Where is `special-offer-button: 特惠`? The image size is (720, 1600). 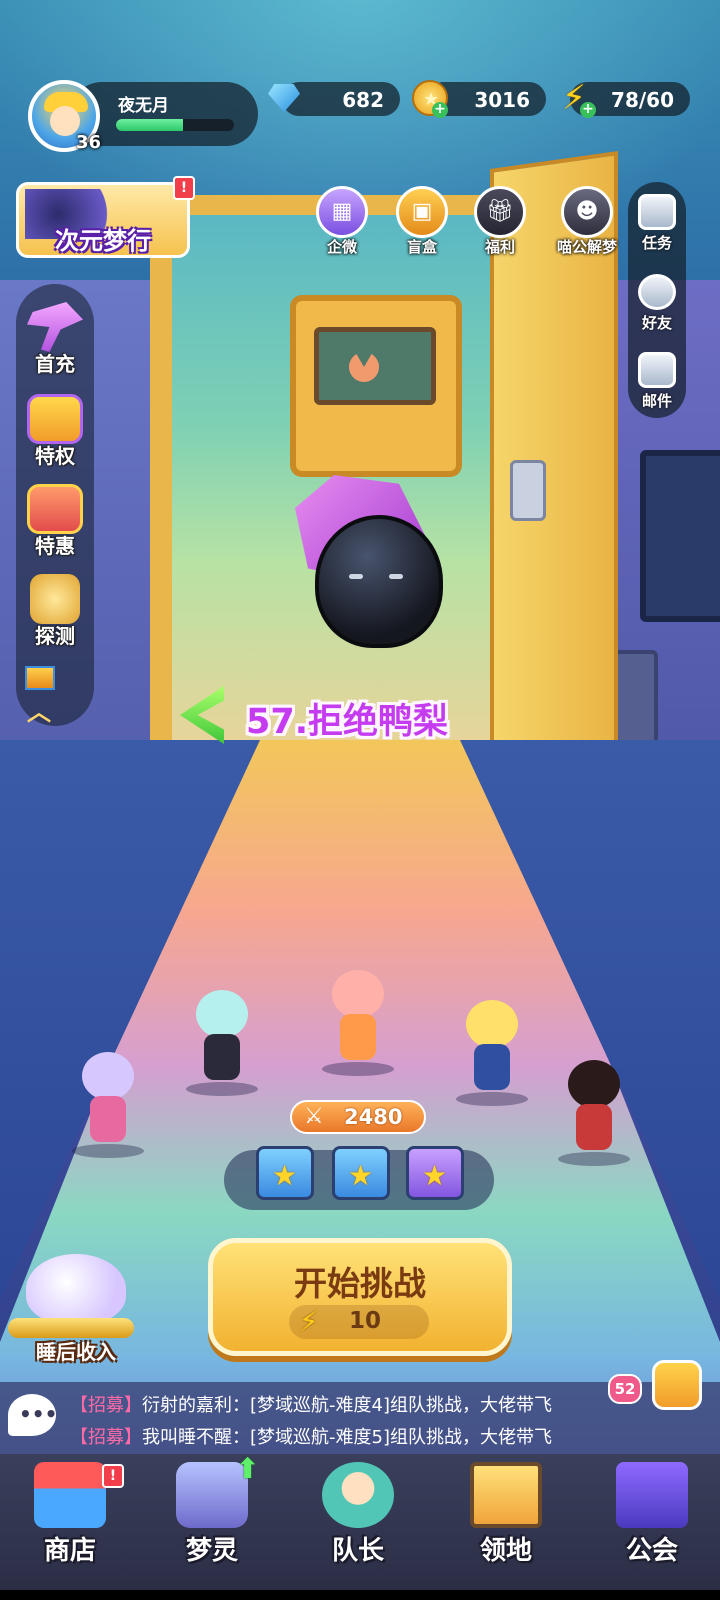 special-offer-button: 特惠 is located at coordinates (55, 521).